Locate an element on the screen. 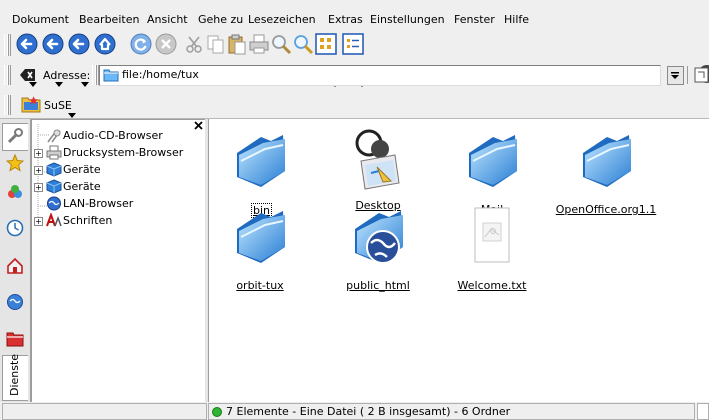 This screenshot has width=709, height=420. separator is located at coordinates (687, 75).